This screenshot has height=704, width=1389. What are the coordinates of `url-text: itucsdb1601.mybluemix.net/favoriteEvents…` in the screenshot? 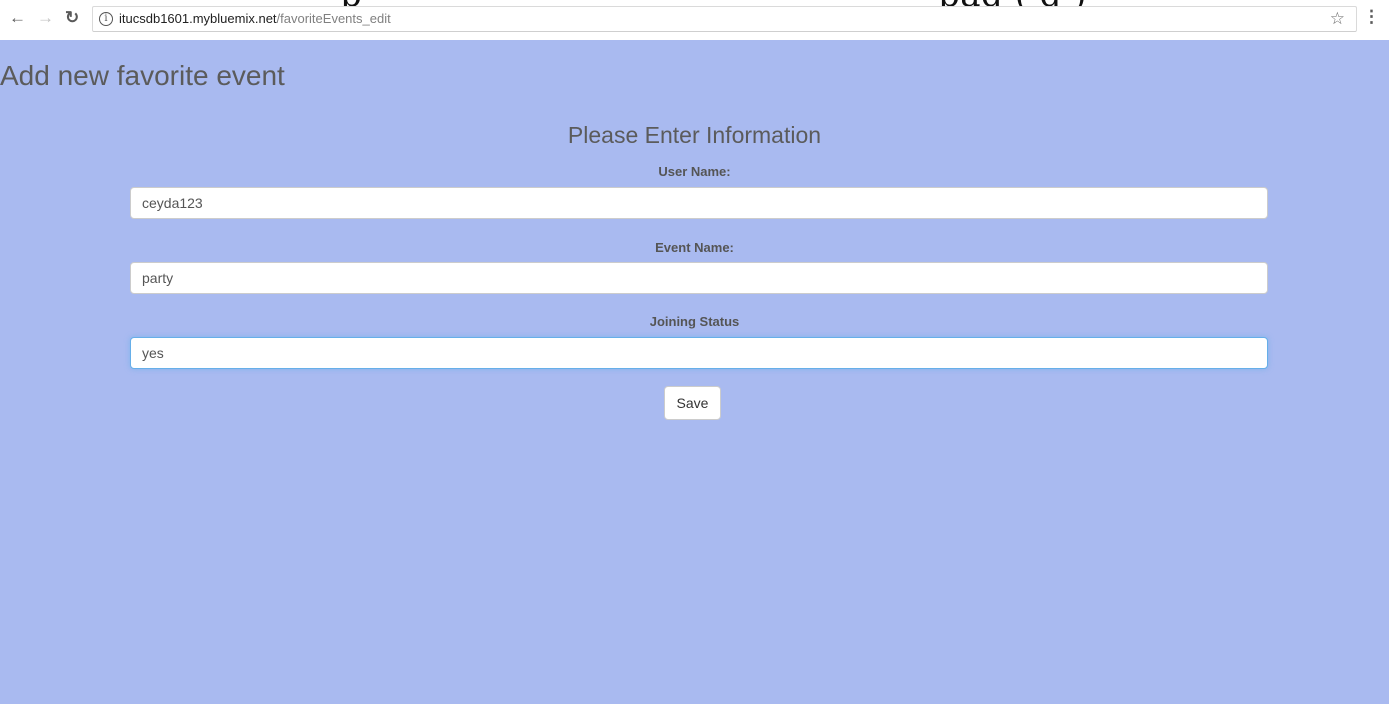 It's located at (255, 18).